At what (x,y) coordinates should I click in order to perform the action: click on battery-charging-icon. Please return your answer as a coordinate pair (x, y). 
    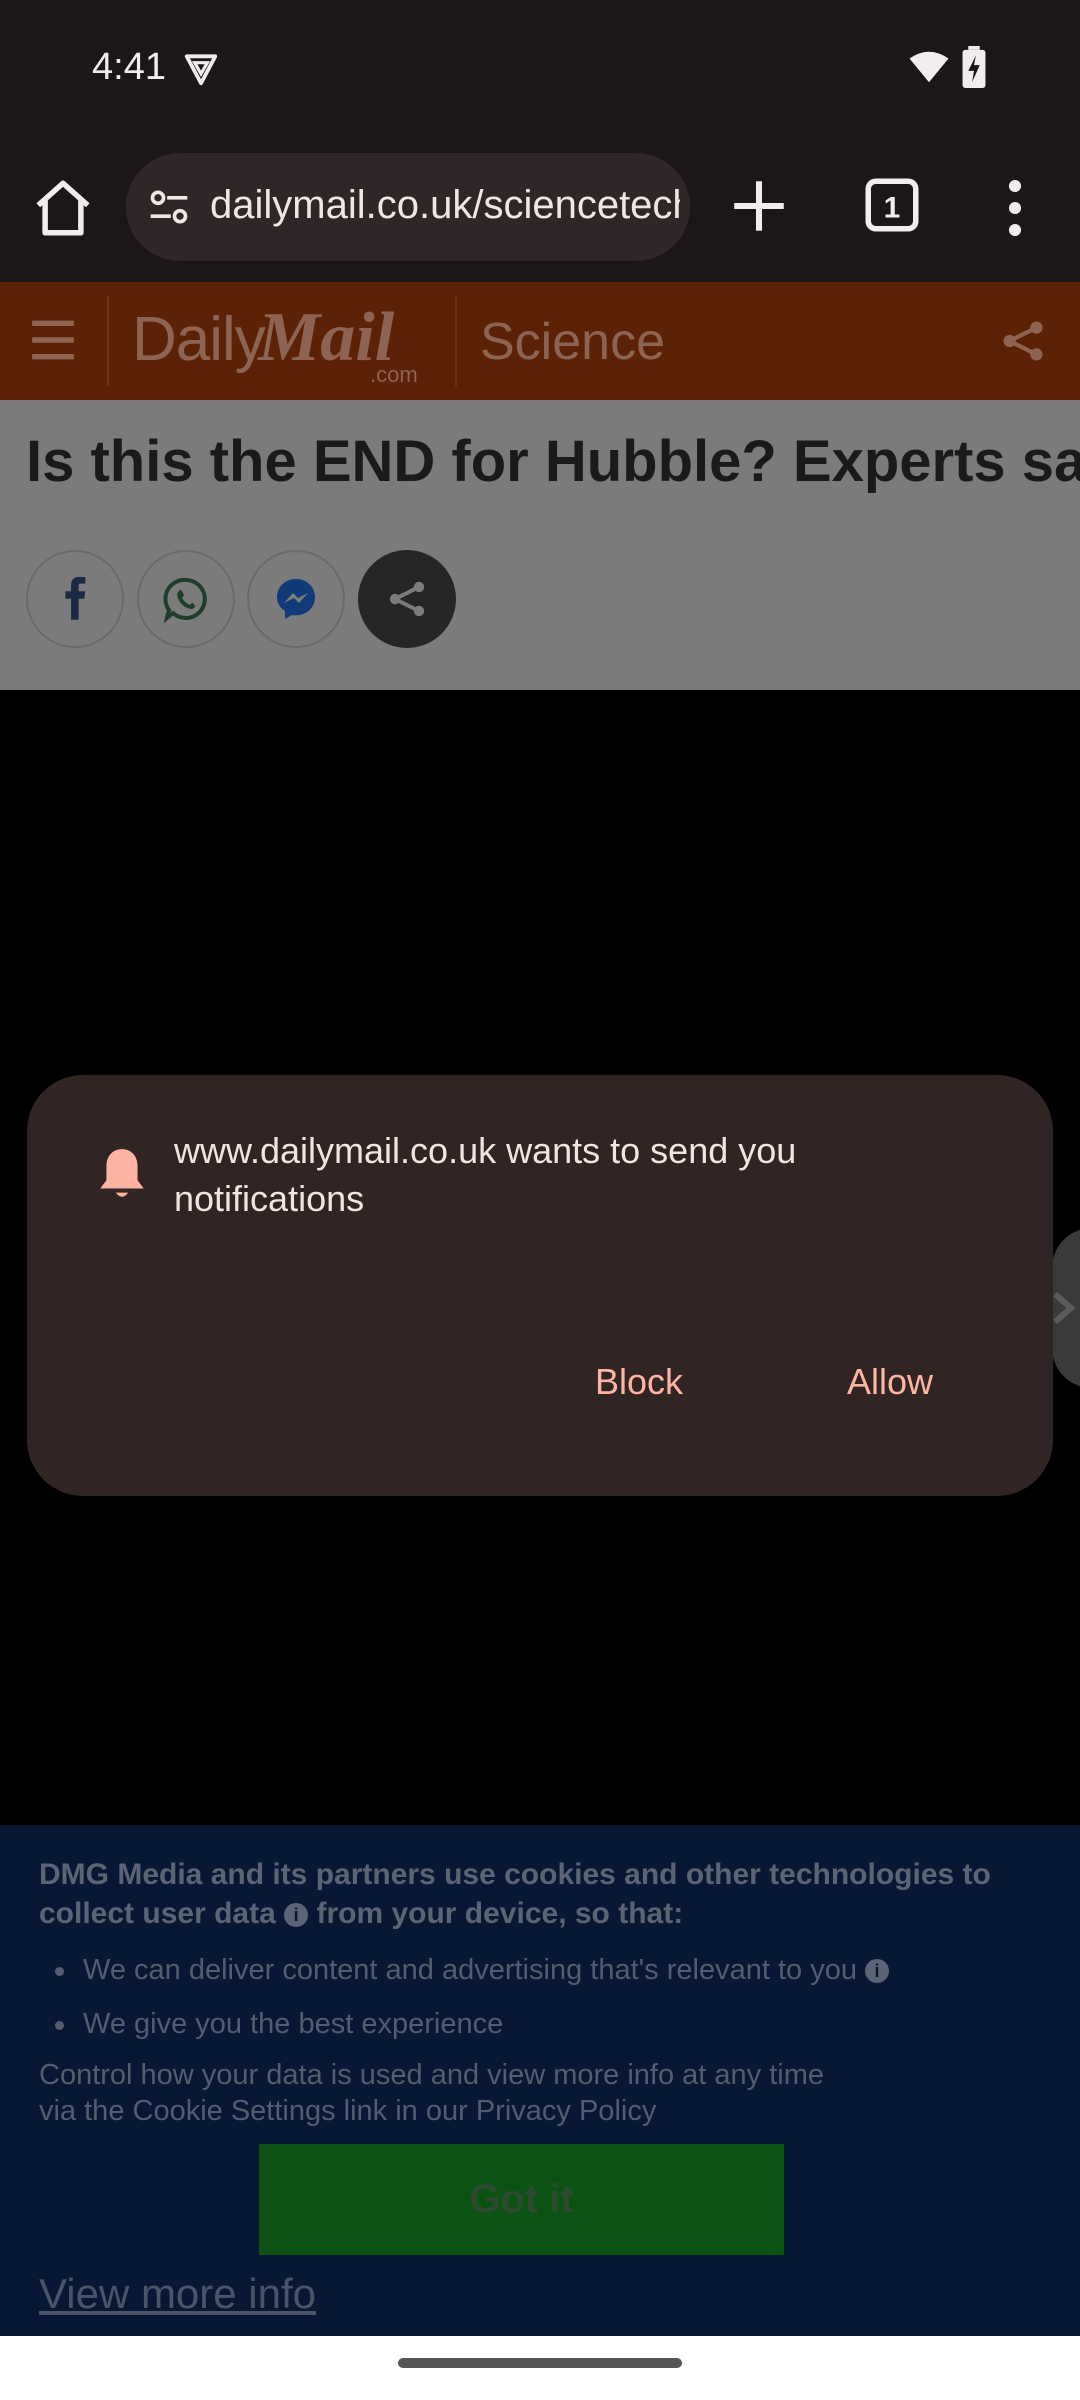
    Looking at the image, I should click on (974, 67).